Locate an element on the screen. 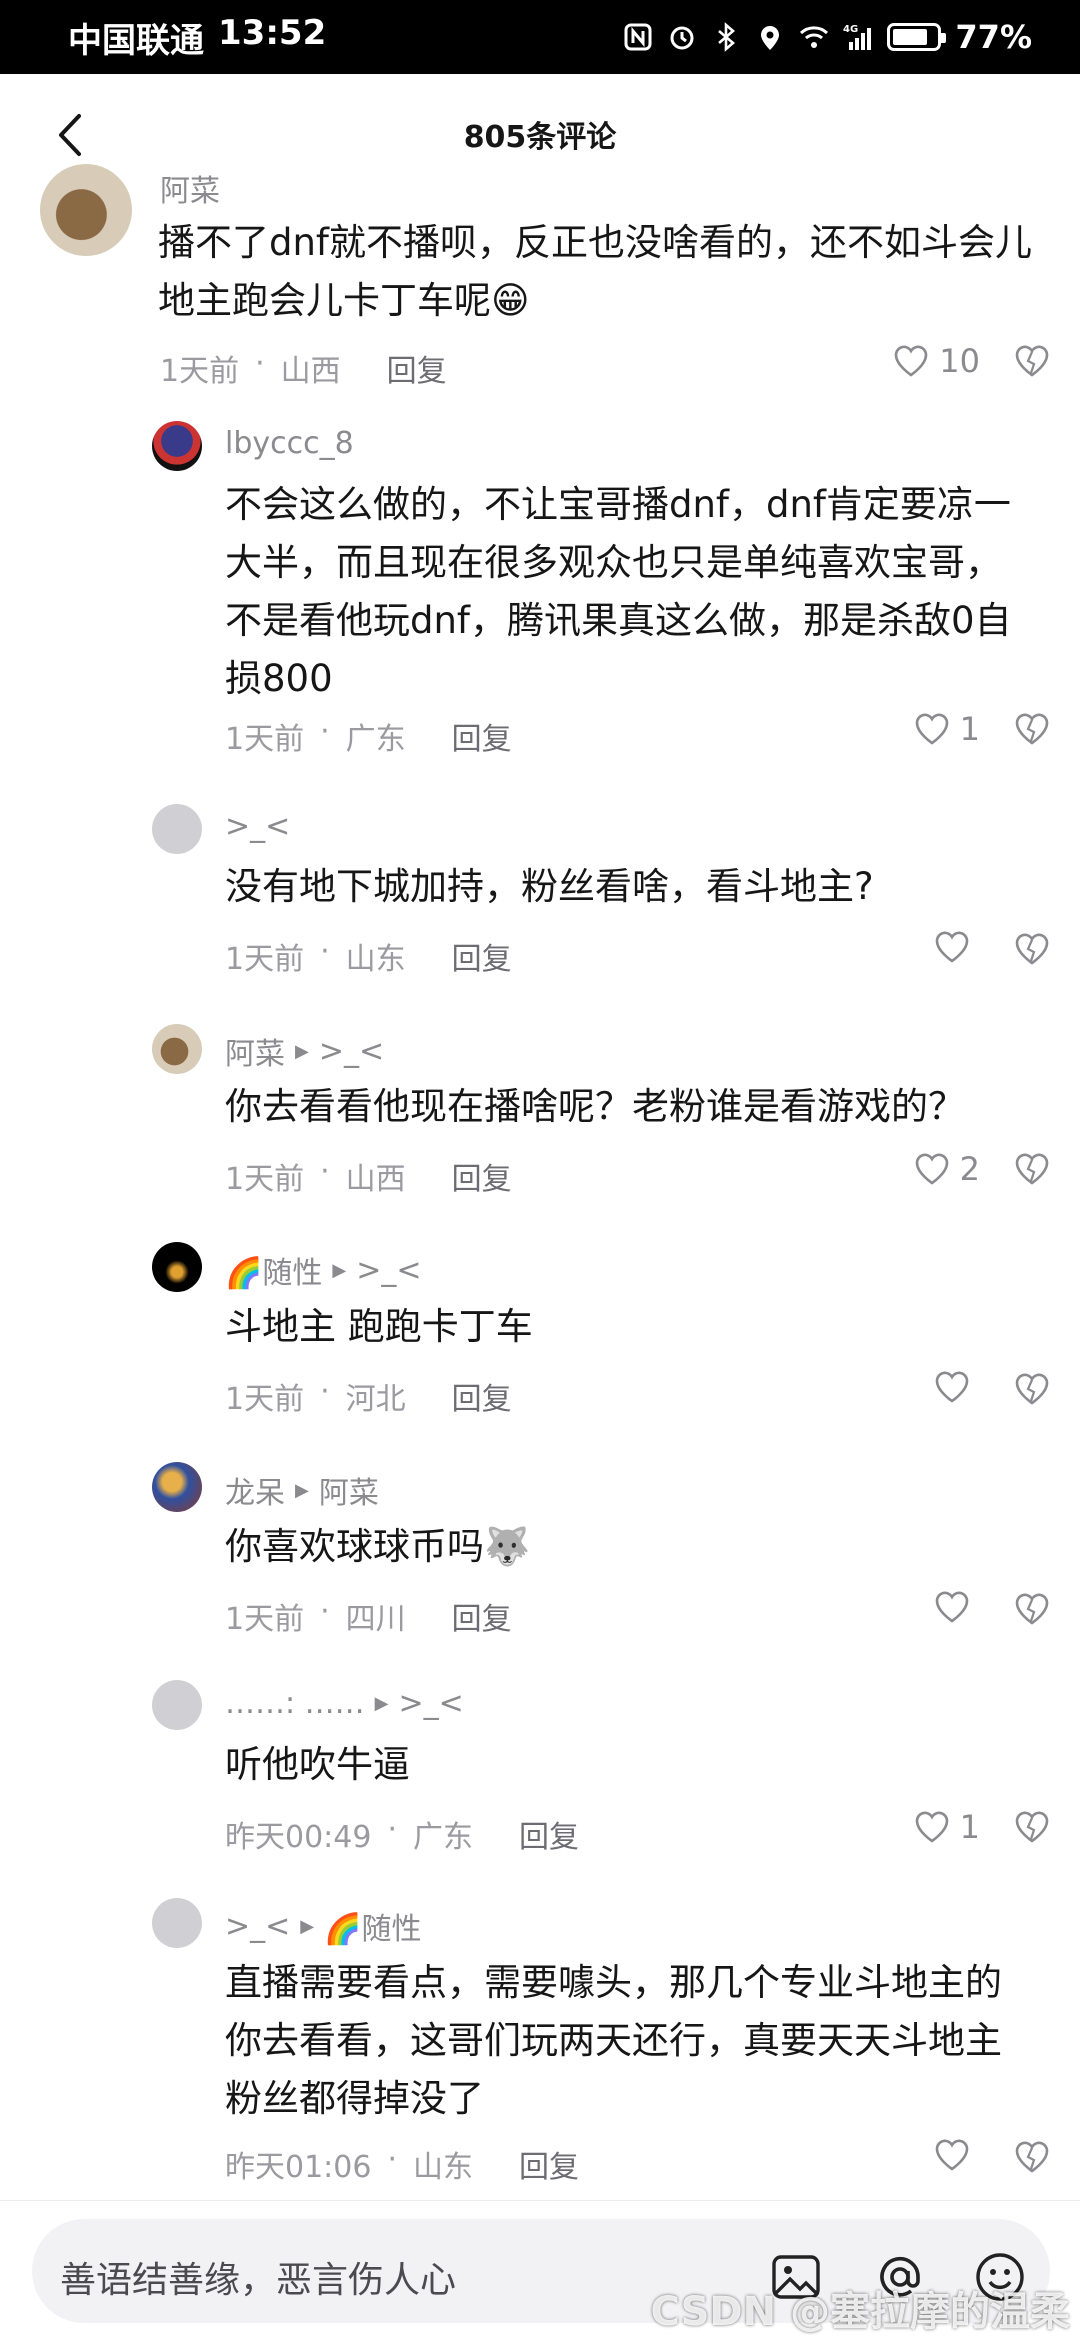 This screenshot has height=2341, width=1080. comment-username: lbyccc_8 is located at coordinates (289, 443).